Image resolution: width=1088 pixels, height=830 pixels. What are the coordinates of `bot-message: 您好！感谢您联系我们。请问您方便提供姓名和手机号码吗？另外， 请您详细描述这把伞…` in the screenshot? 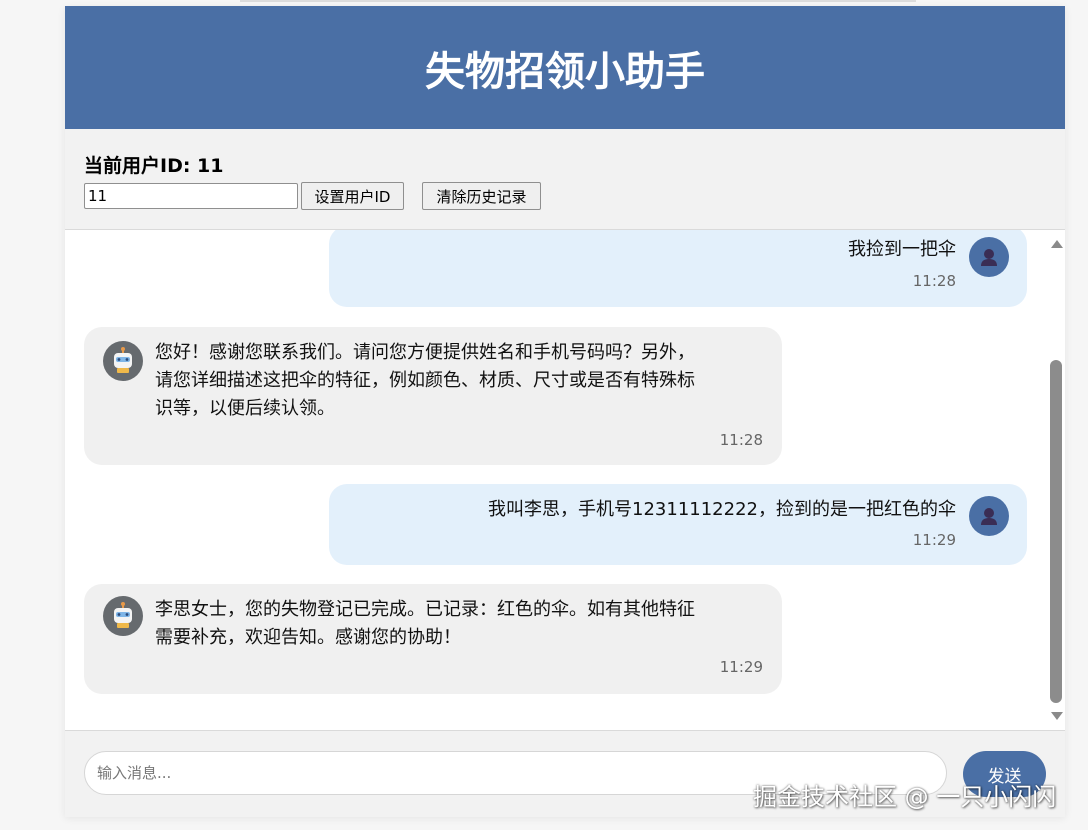 It's located at (433, 396).